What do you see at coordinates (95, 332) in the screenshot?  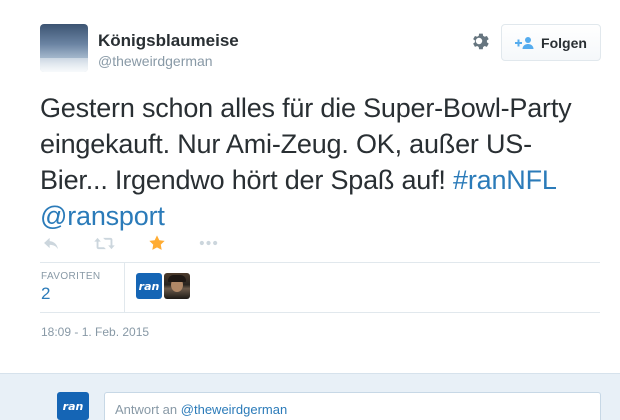 I see `tweet-timestamp: 18:09 - 1. Feb. 2015` at bounding box center [95, 332].